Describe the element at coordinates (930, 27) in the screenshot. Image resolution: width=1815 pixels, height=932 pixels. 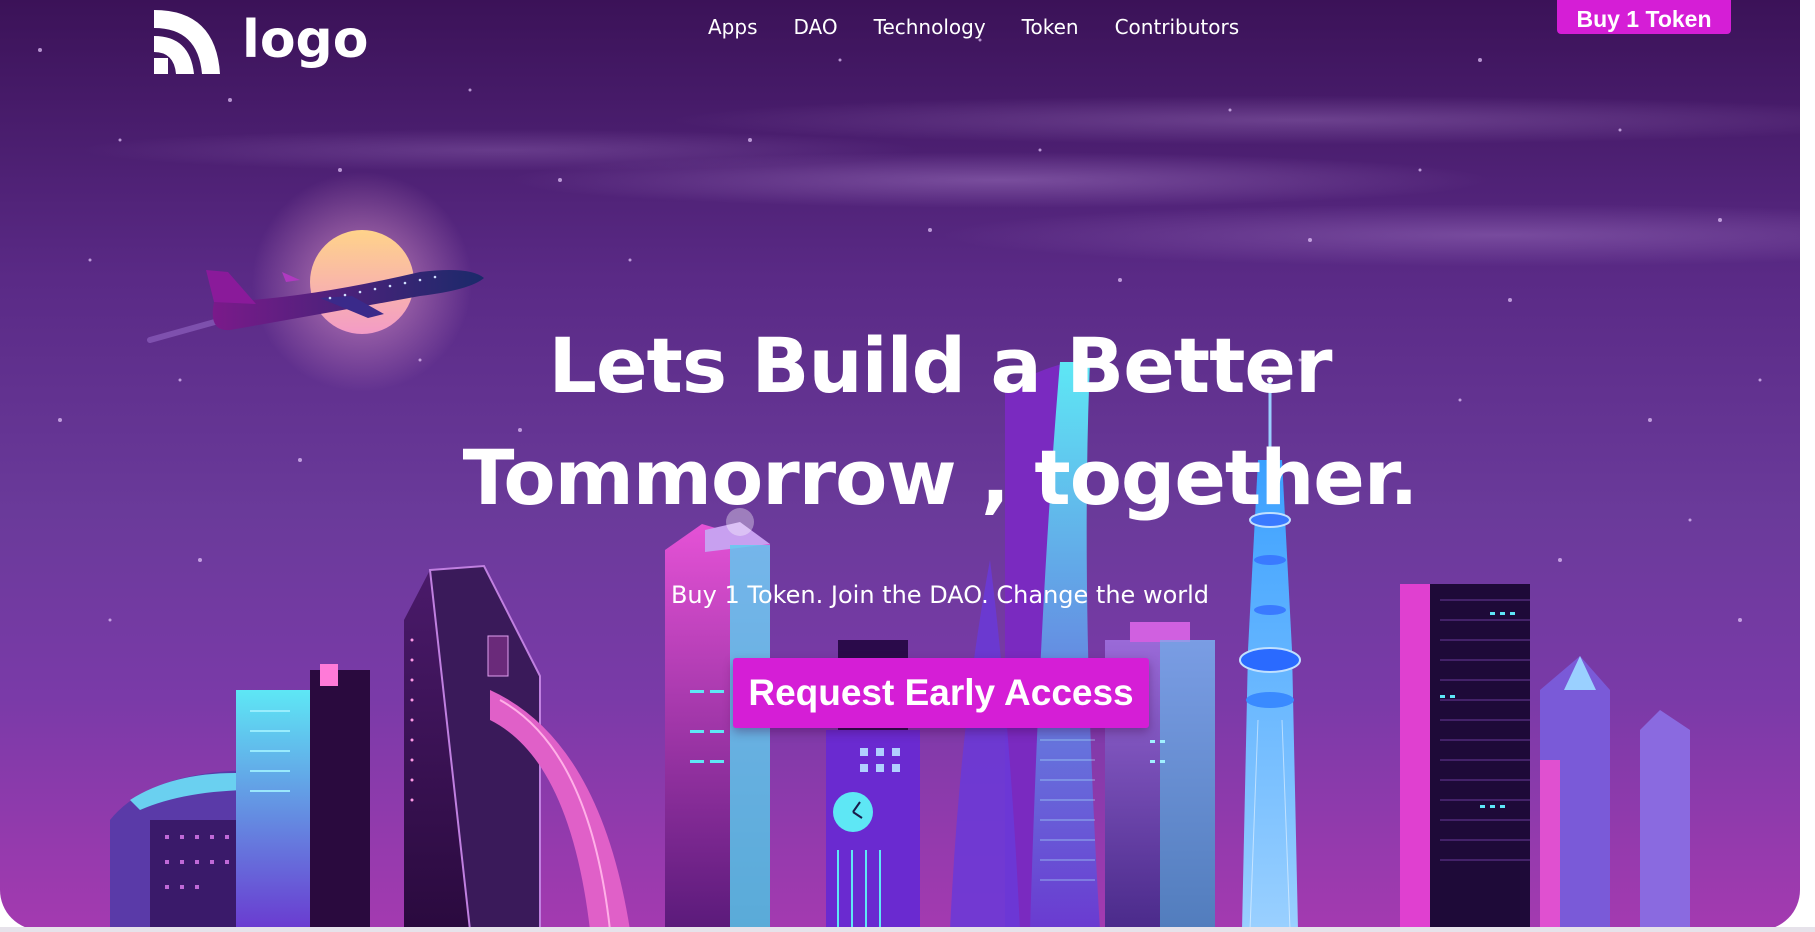
I see `nav-item-technology: Technology` at that location.